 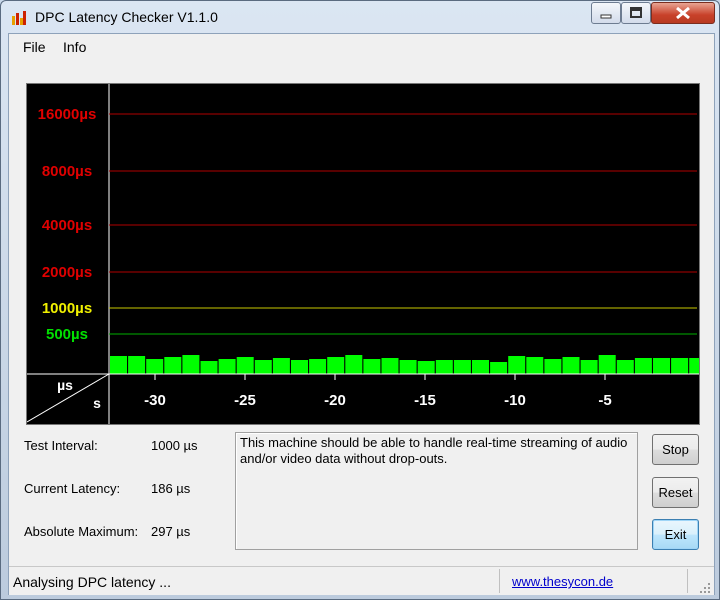 I want to click on x-axis-label: -30, so click(x=155, y=400).